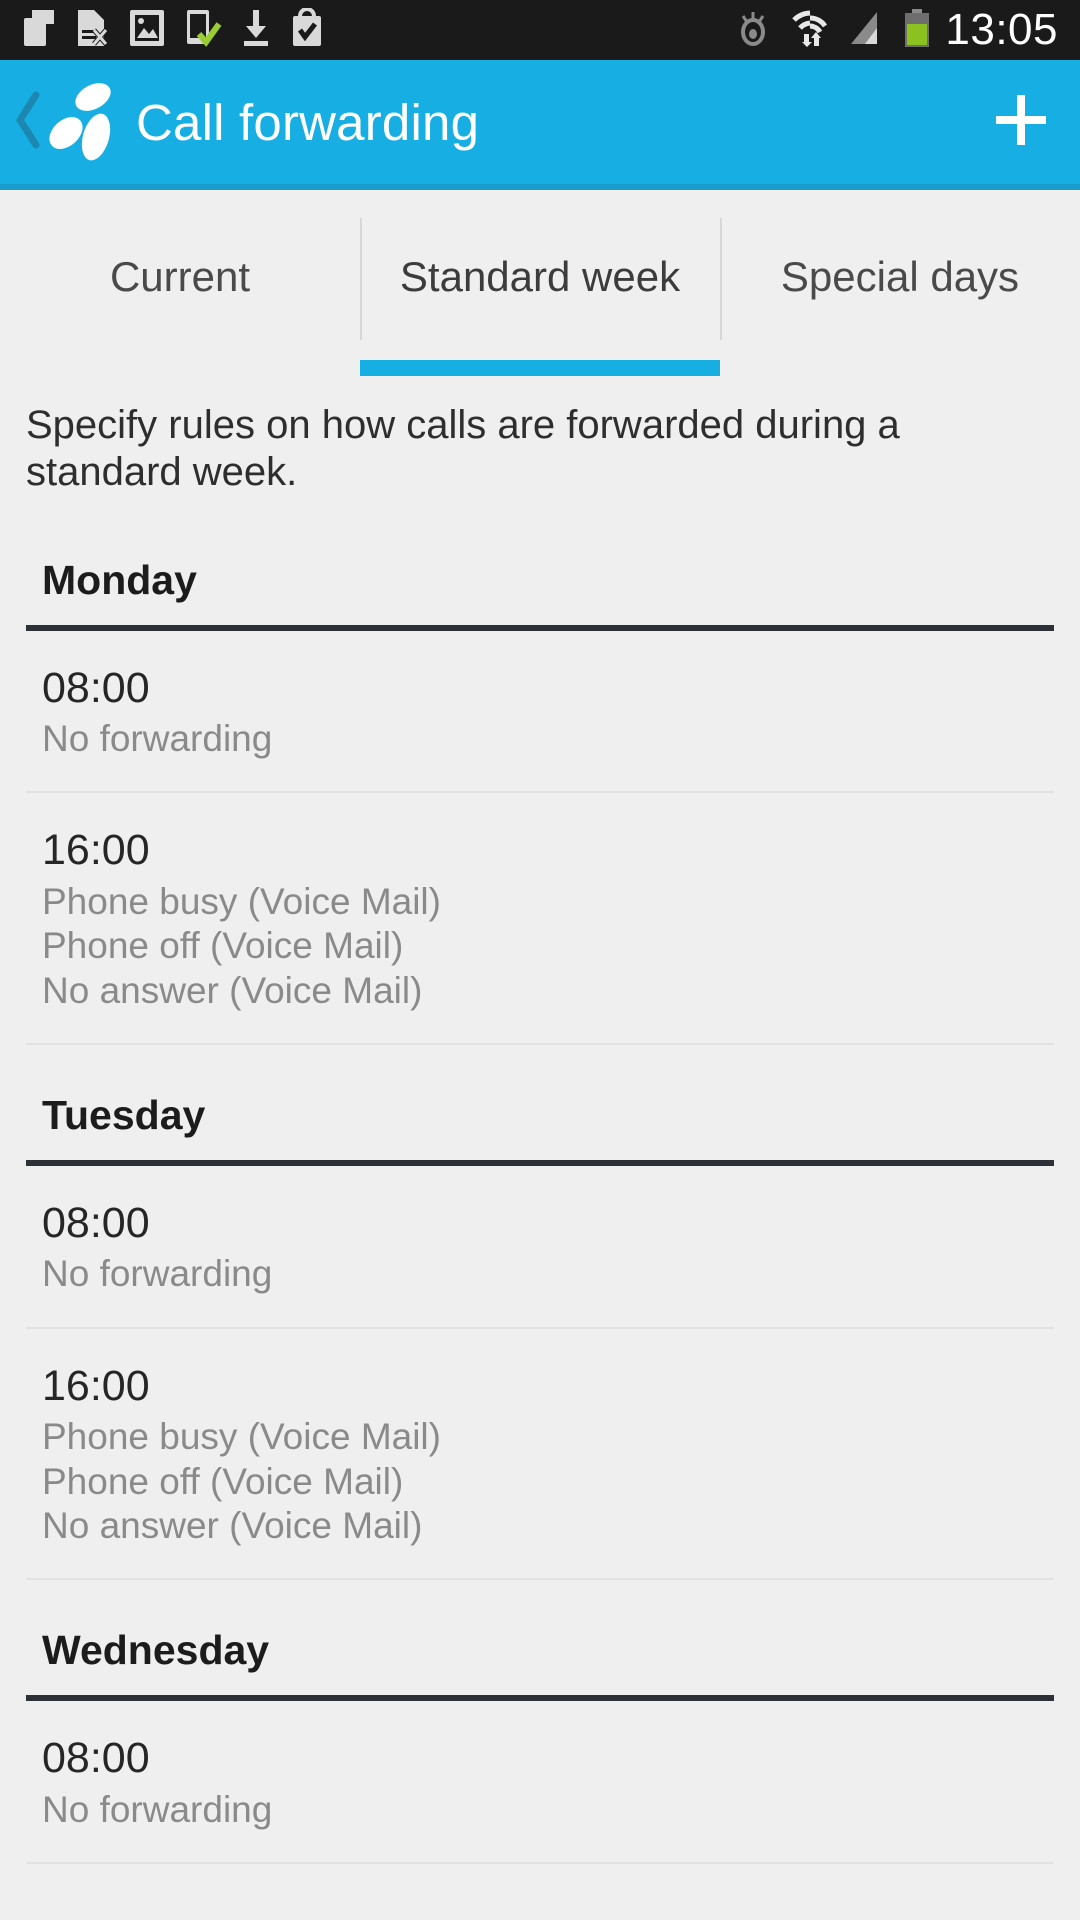  I want to click on tab-standard-week: Standard week, so click(540, 283).